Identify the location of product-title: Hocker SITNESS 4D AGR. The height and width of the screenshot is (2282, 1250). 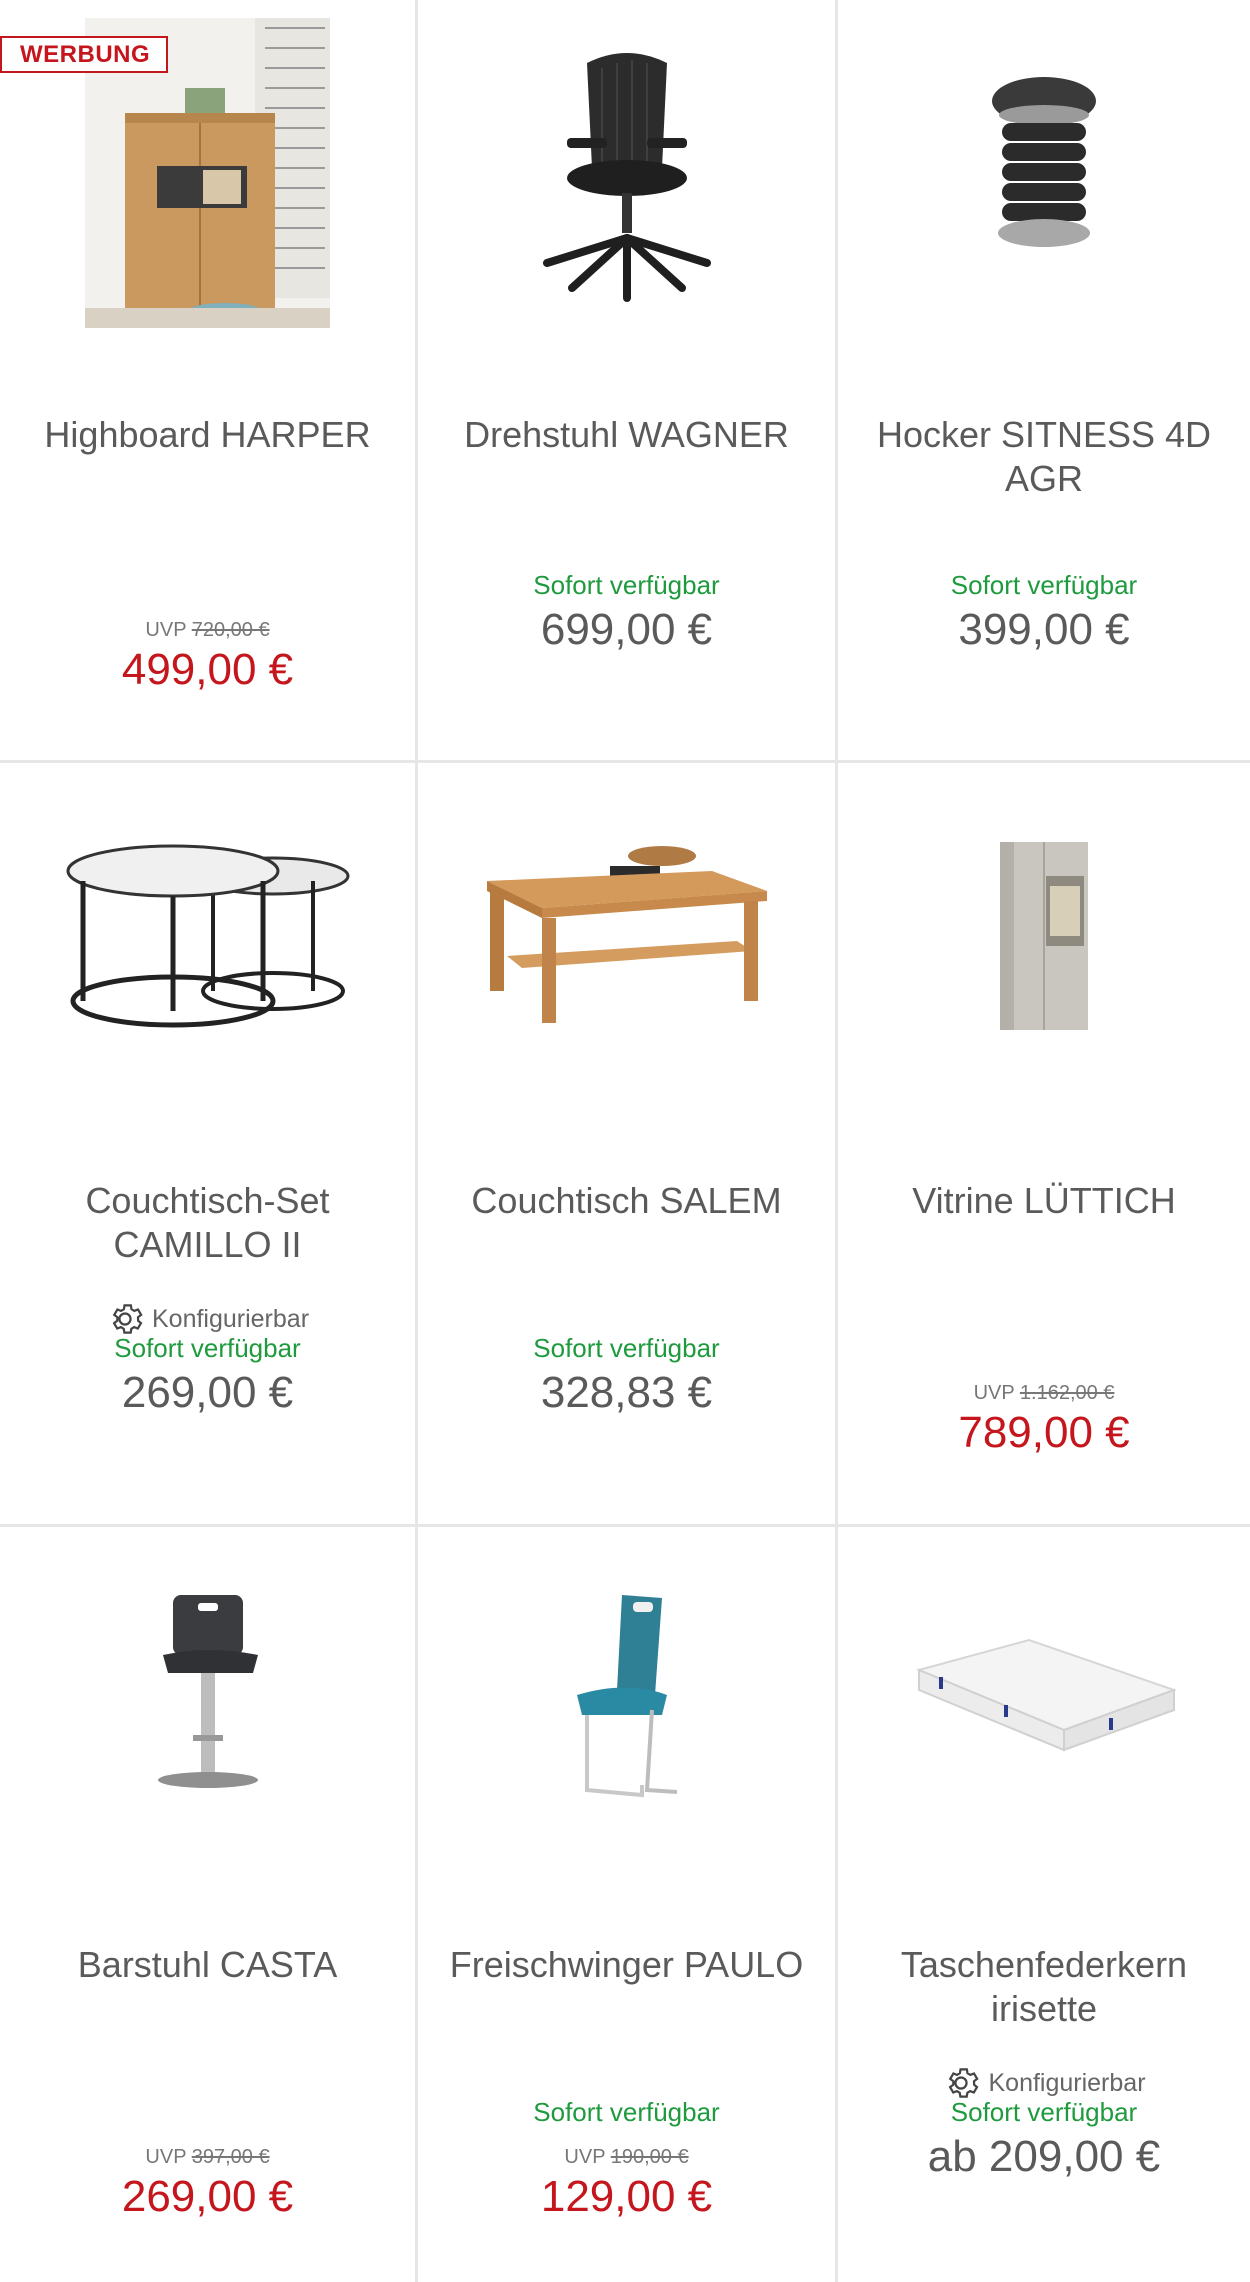
(1044, 457).